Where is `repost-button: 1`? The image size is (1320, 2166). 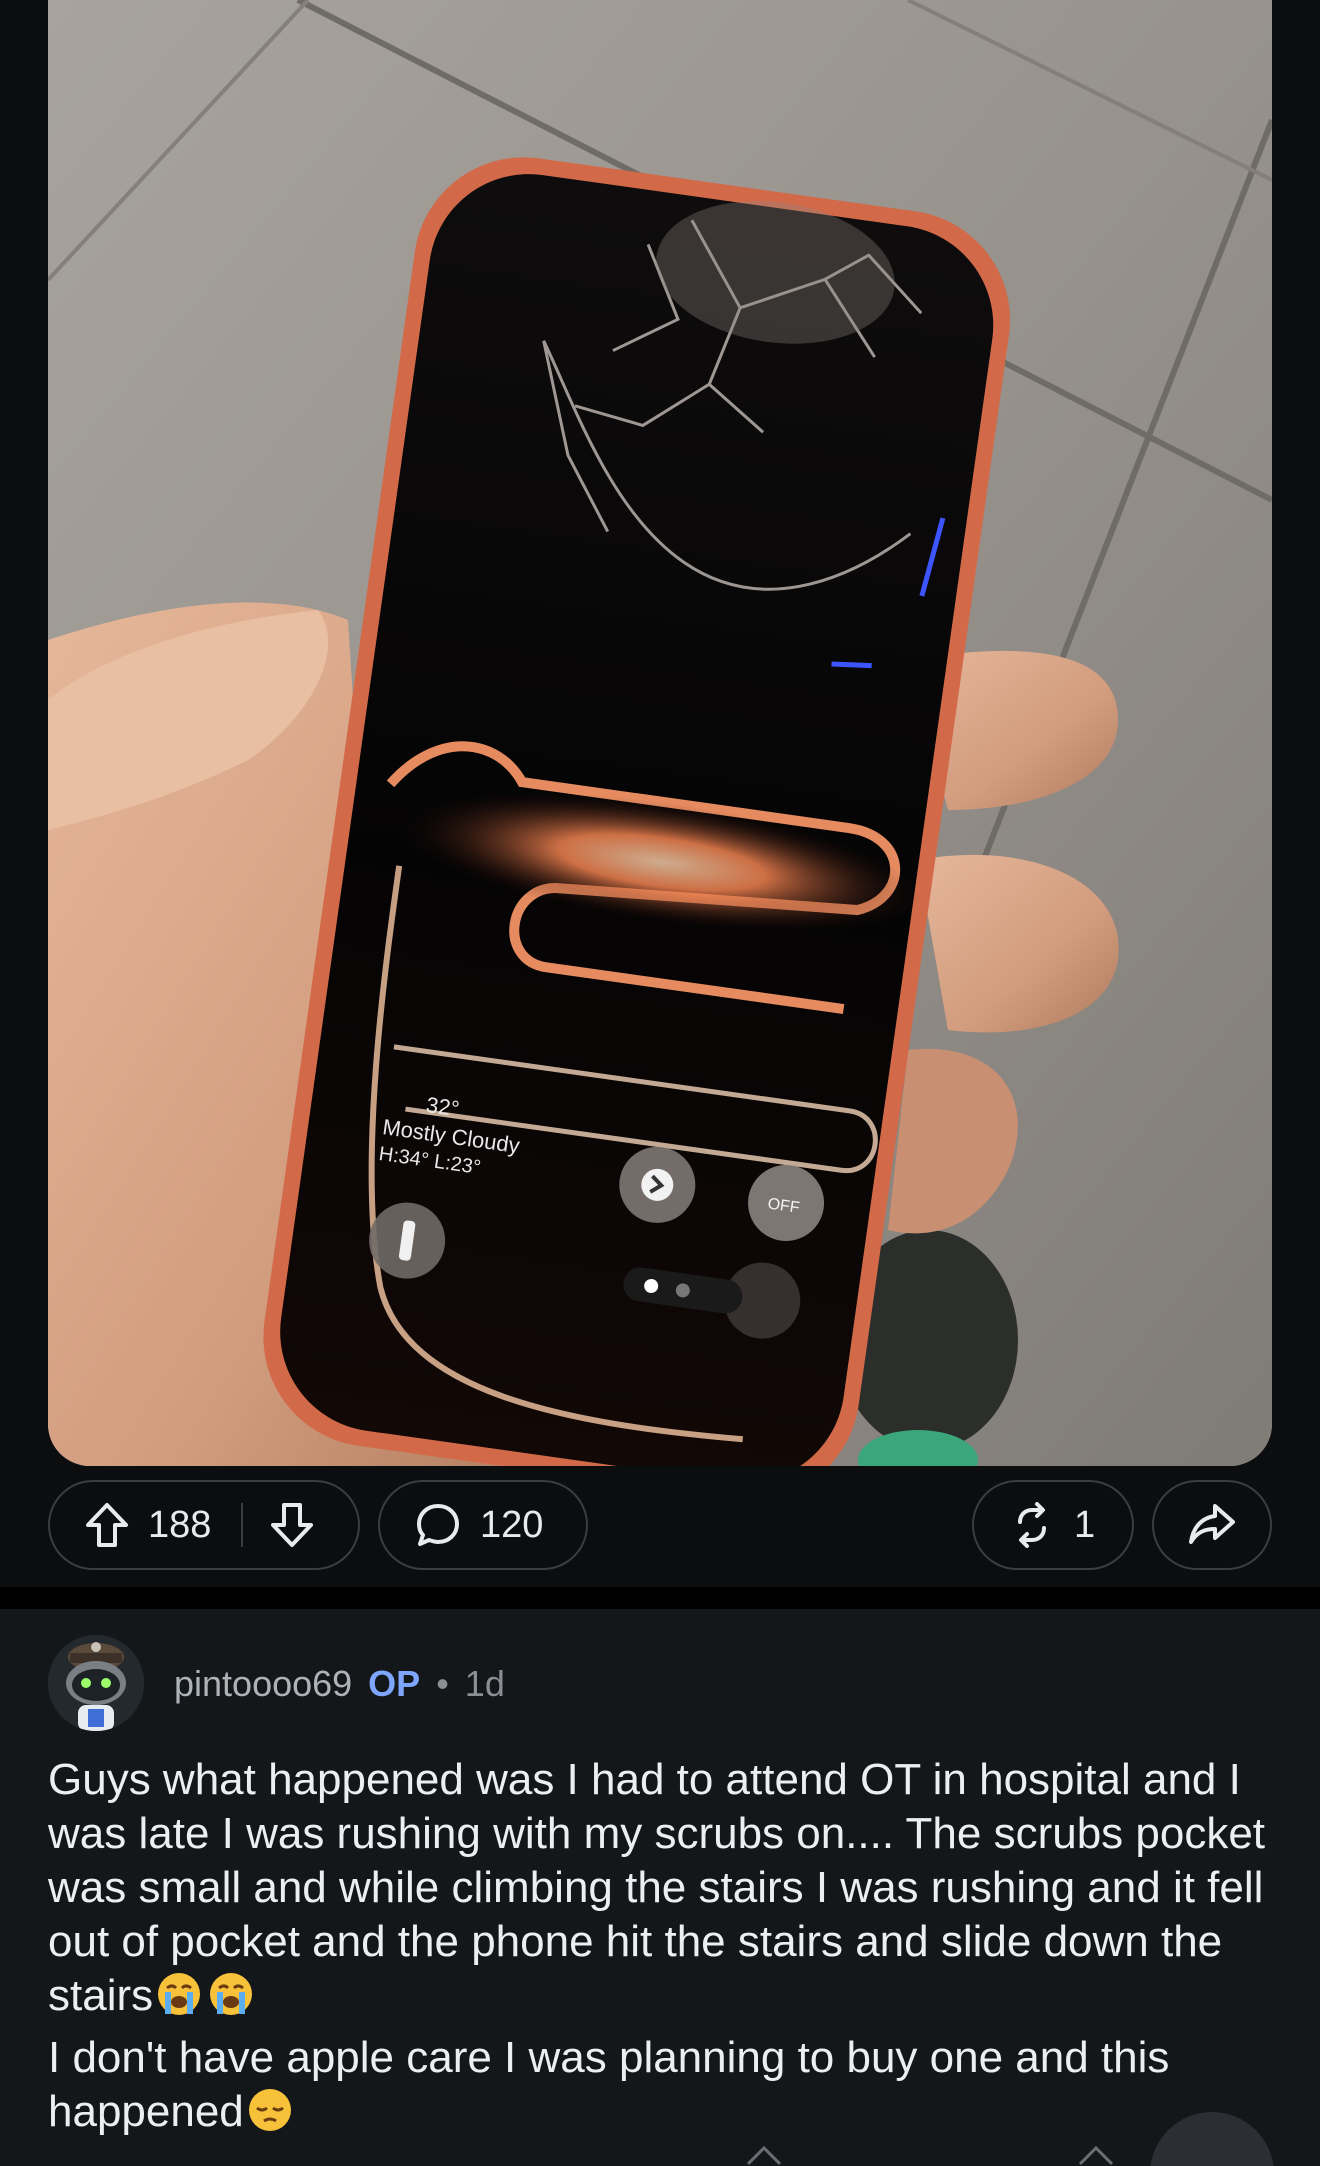 repost-button: 1 is located at coordinates (1053, 1525).